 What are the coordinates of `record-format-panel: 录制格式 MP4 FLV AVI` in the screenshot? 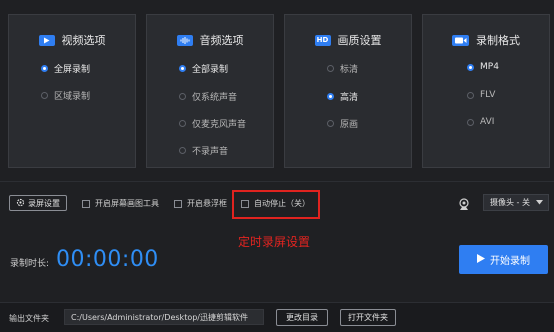 It's located at (486, 91).